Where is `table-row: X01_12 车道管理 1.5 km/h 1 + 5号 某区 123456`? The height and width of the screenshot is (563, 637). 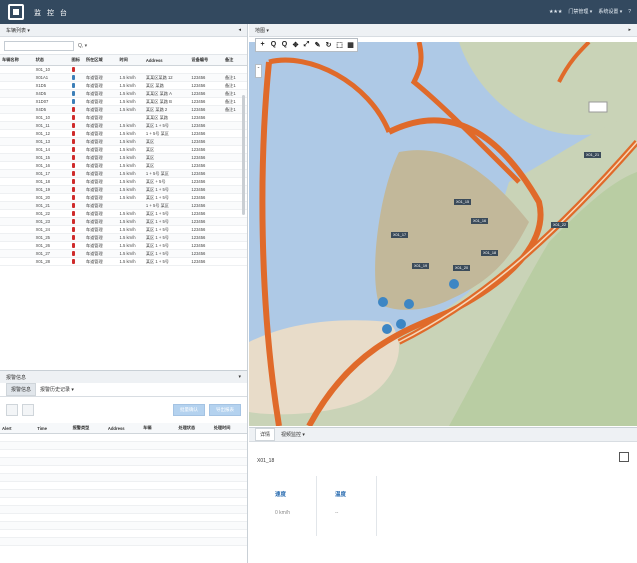 table-row: X01_12 车道管理 1.5 km/h 1 + 5号 某区 123456 is located at coordinates (123, 133).